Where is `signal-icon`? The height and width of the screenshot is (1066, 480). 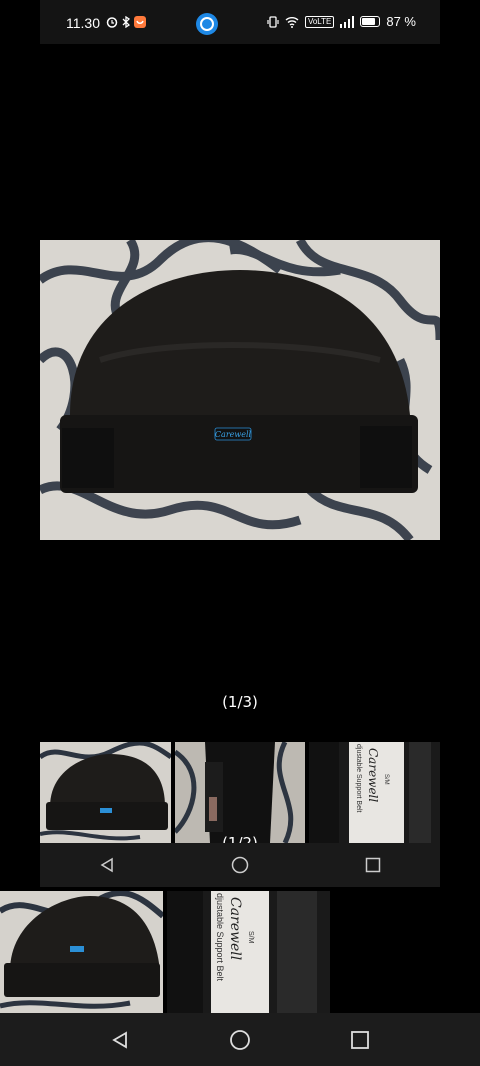
signal-icon is located at coordinates (347, 21).